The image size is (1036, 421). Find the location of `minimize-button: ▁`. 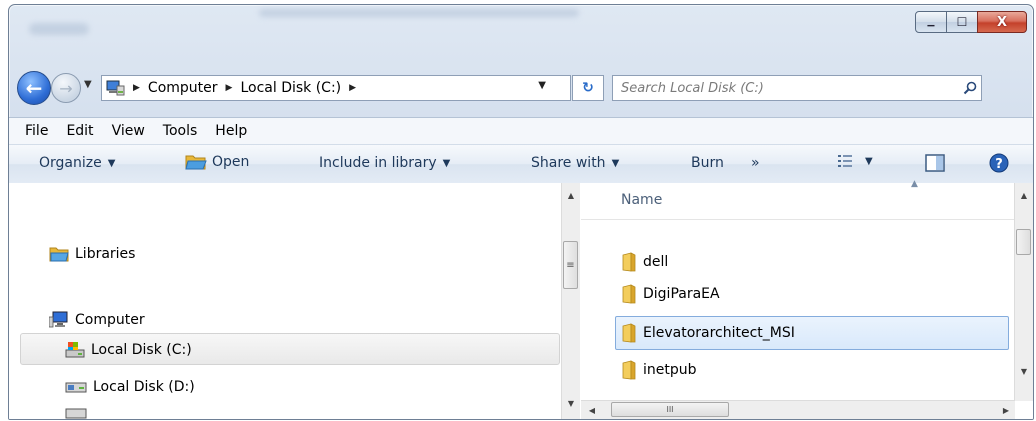

minimize-button: ▁ is located at coordinates (931, 22).